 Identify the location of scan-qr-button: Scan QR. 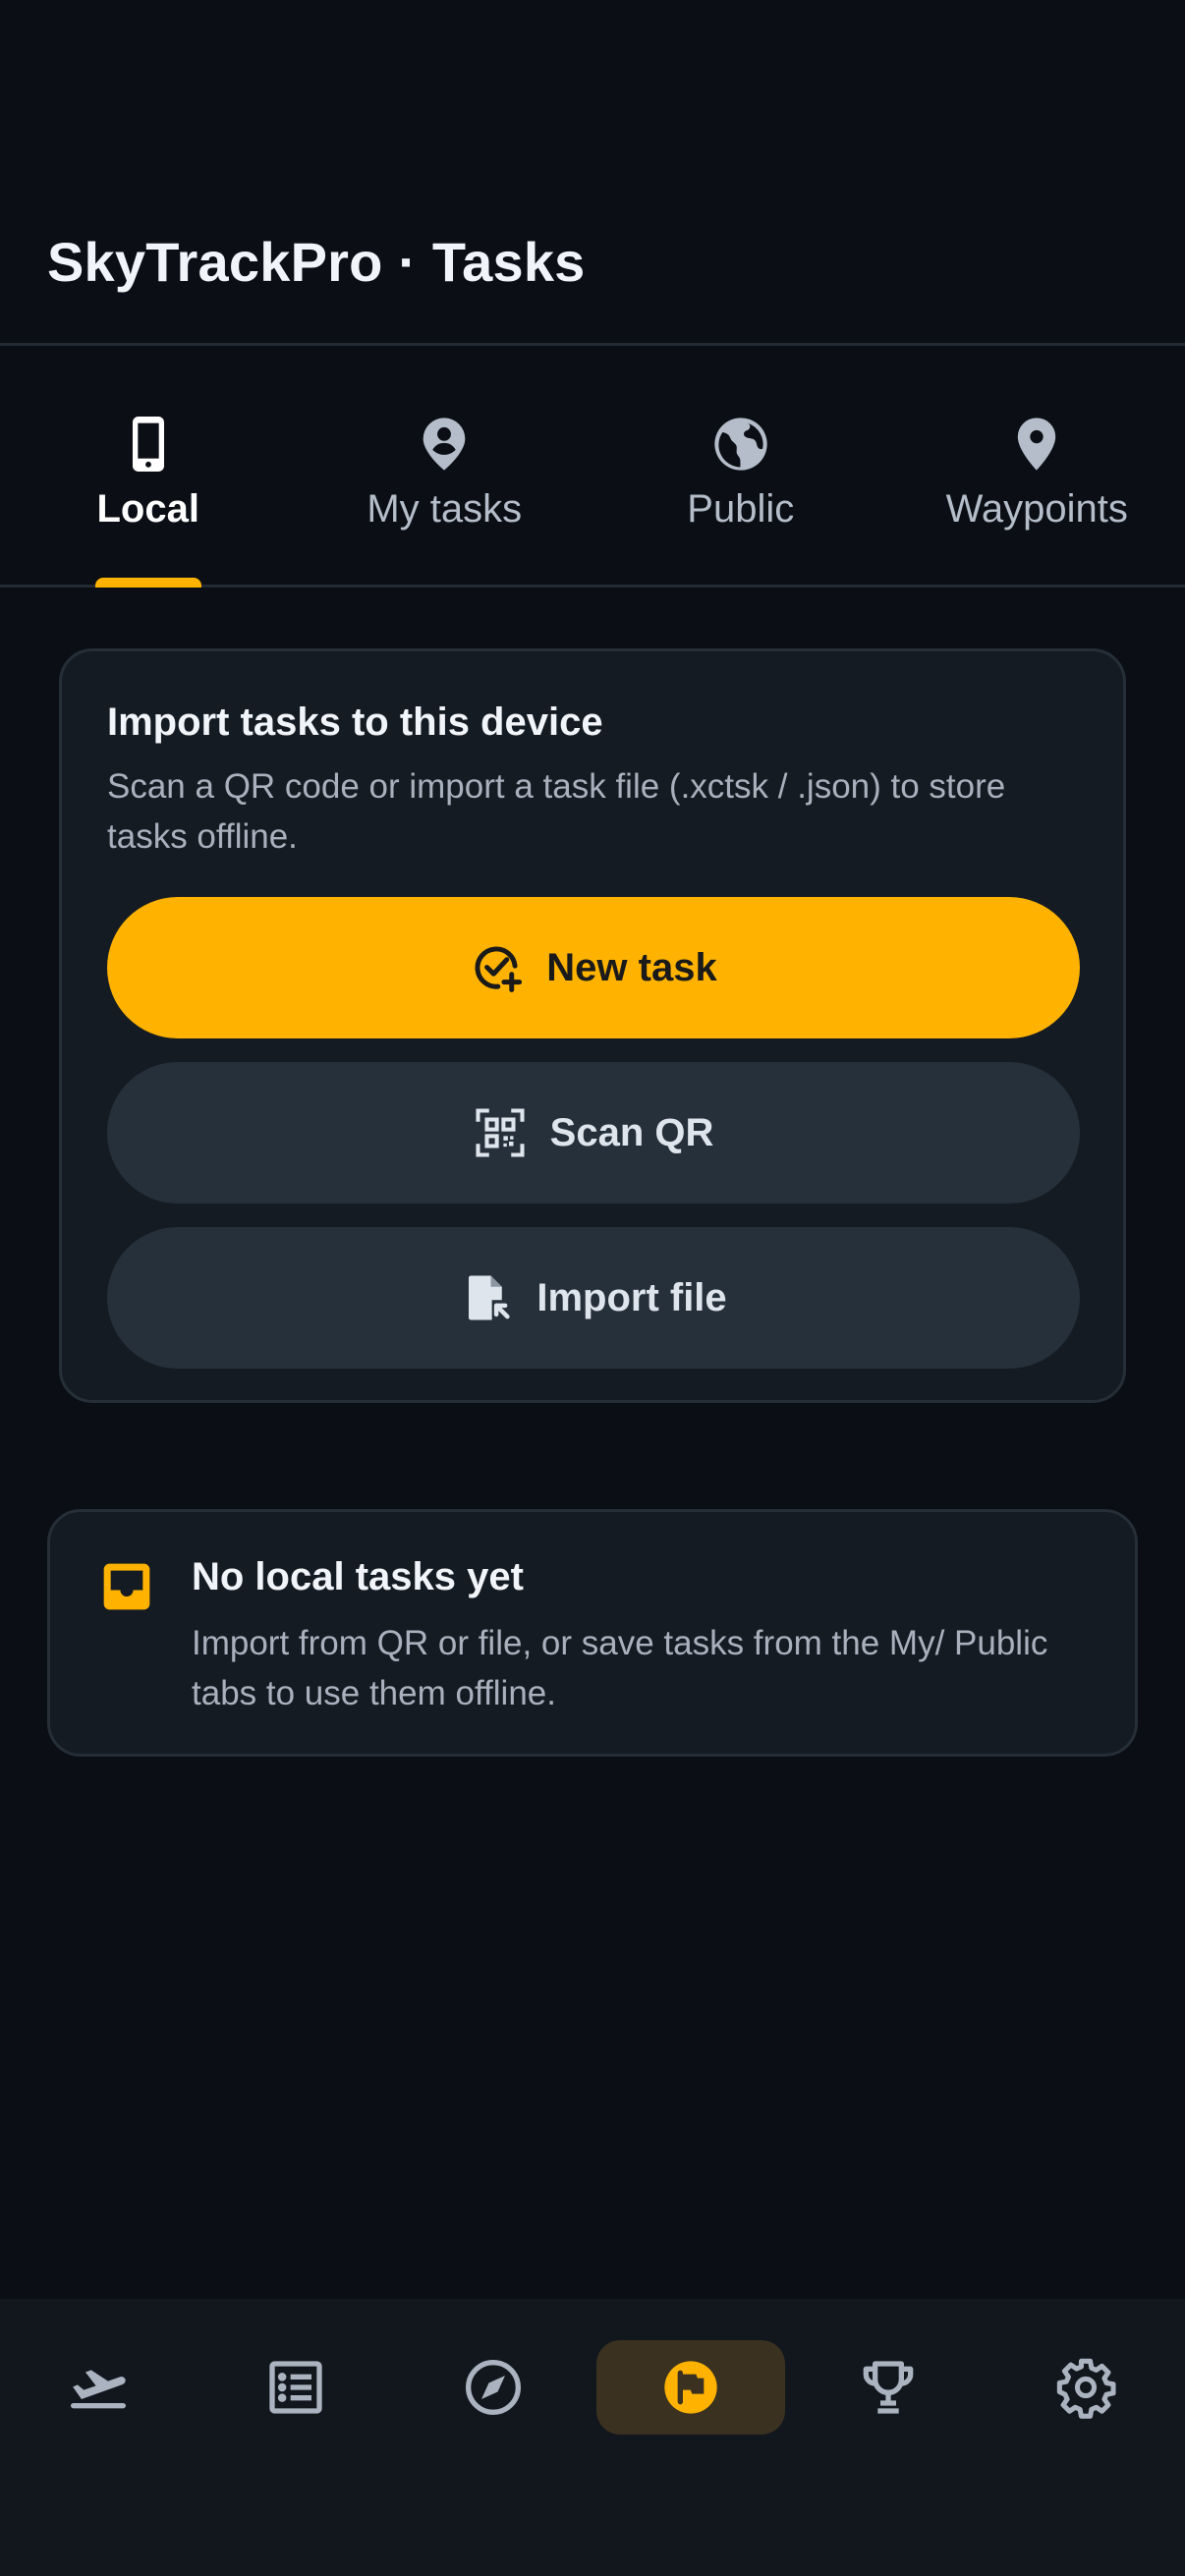
(594, 1133).